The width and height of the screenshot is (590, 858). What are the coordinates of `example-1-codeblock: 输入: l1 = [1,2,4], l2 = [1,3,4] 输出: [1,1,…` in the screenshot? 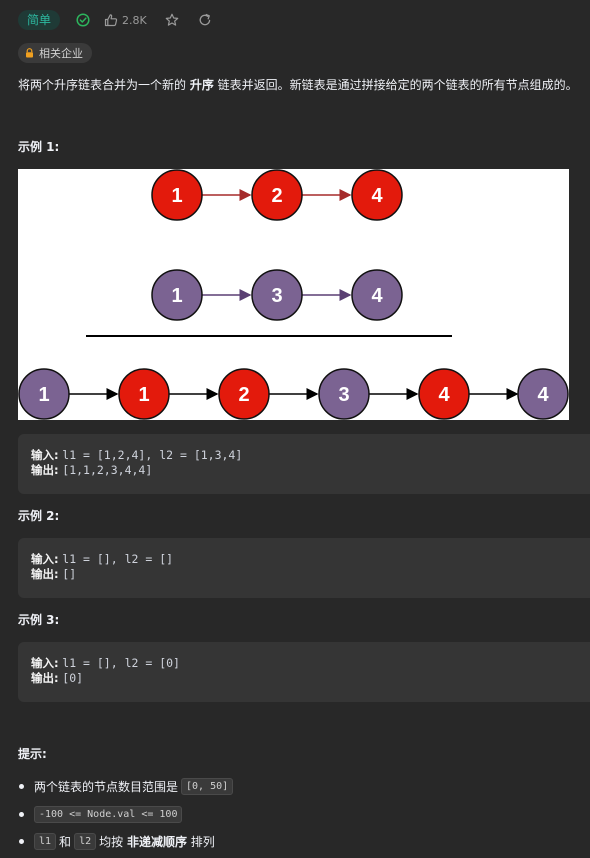 It's located at (304, 464).